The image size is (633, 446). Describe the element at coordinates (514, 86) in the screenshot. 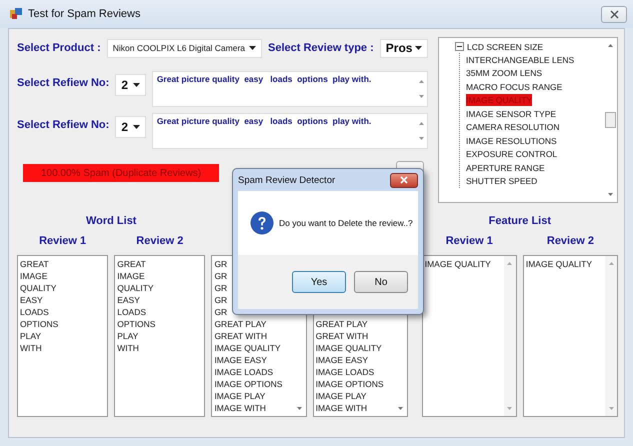

I see `tree-item: MACRO FOCUS RANGE` at that location.